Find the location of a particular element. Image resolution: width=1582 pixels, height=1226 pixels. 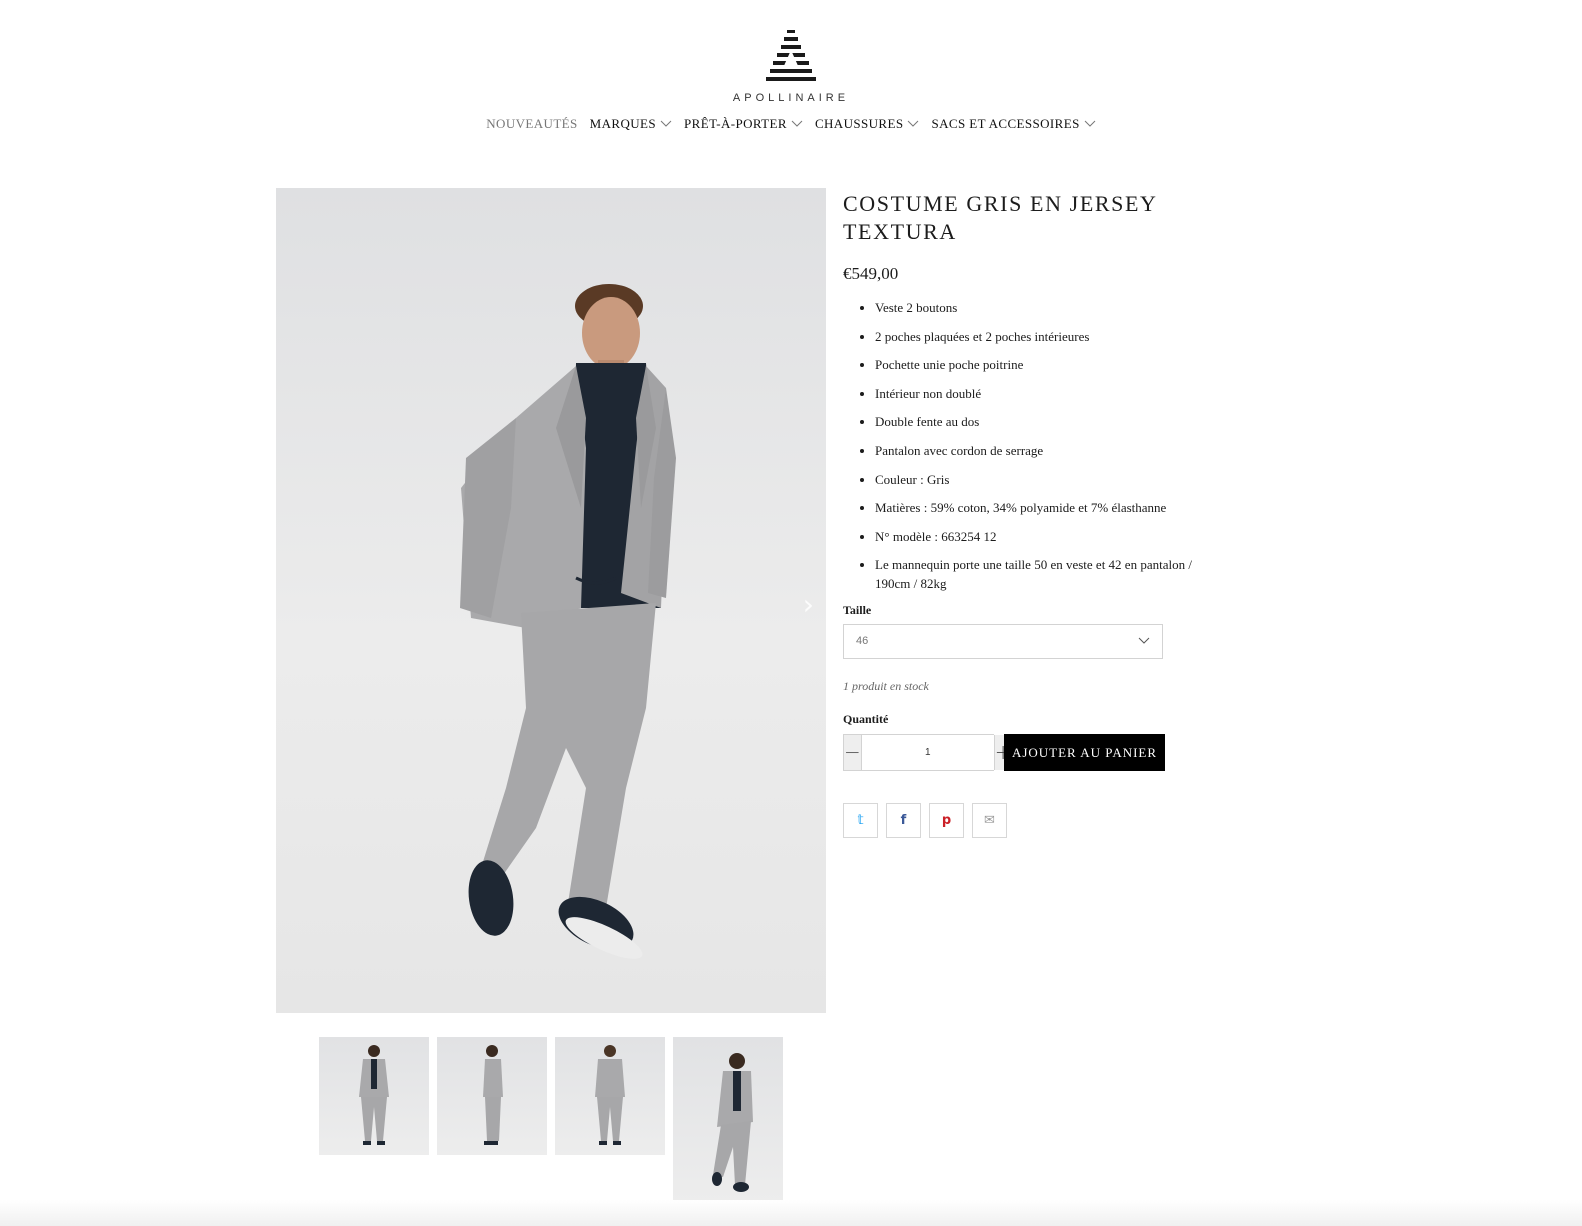

list-item: Pantalon avec cordon de serrage is located at coordinates (1044, 450).